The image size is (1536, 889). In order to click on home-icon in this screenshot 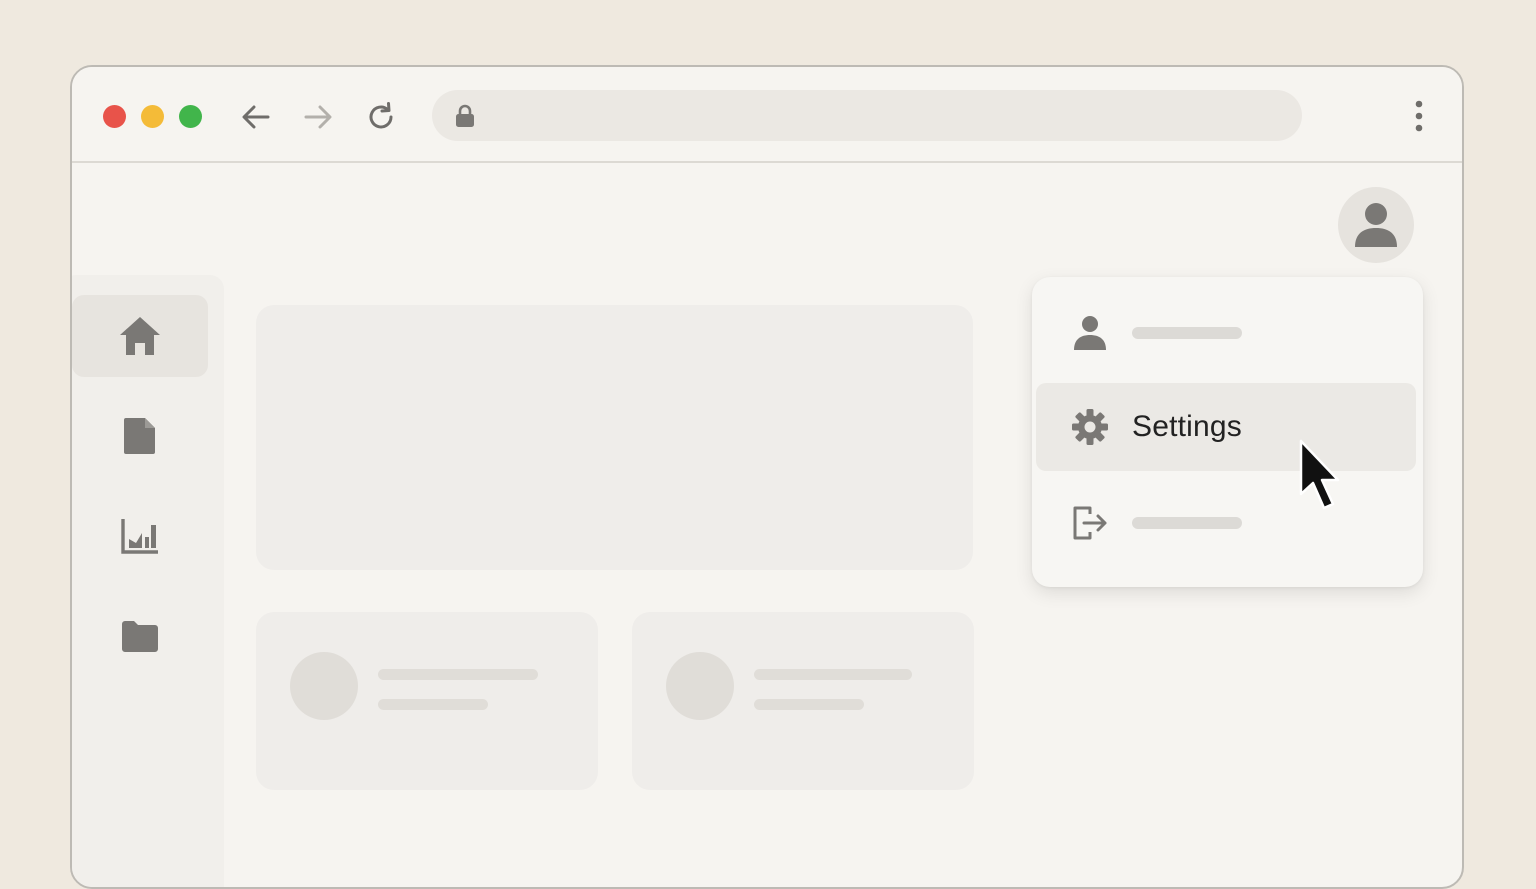, I will do `click(140, 336)`.